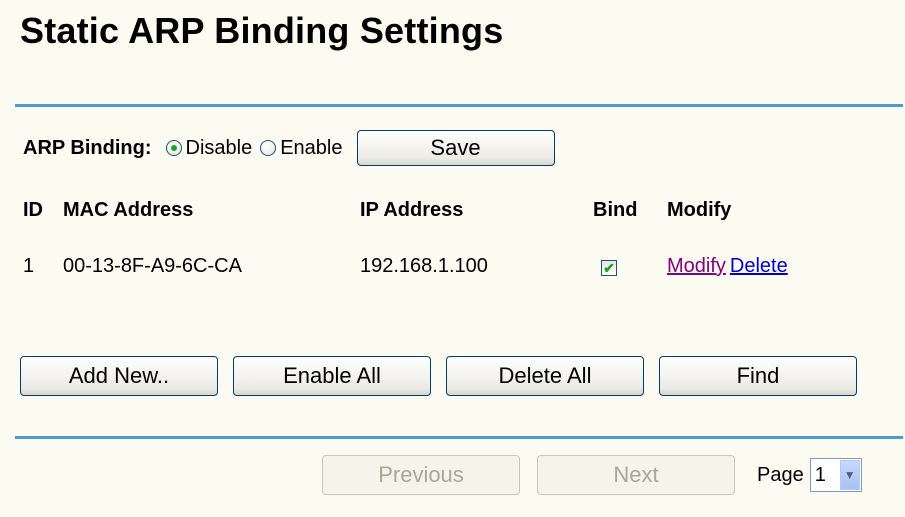 The width and height of the screenshot is (905, 517). I want to click on enable-radio-option: Enable, so click(301, 148).